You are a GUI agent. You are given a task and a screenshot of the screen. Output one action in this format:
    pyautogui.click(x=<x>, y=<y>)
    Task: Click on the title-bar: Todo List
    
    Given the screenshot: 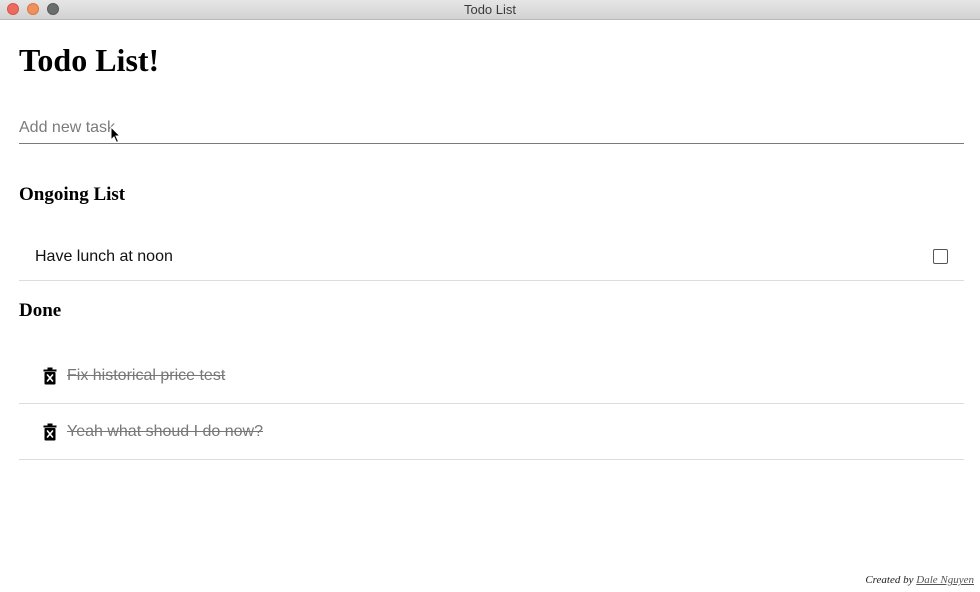 What is the action you would take?
    pyautogui.click(x=490, y=10)
    